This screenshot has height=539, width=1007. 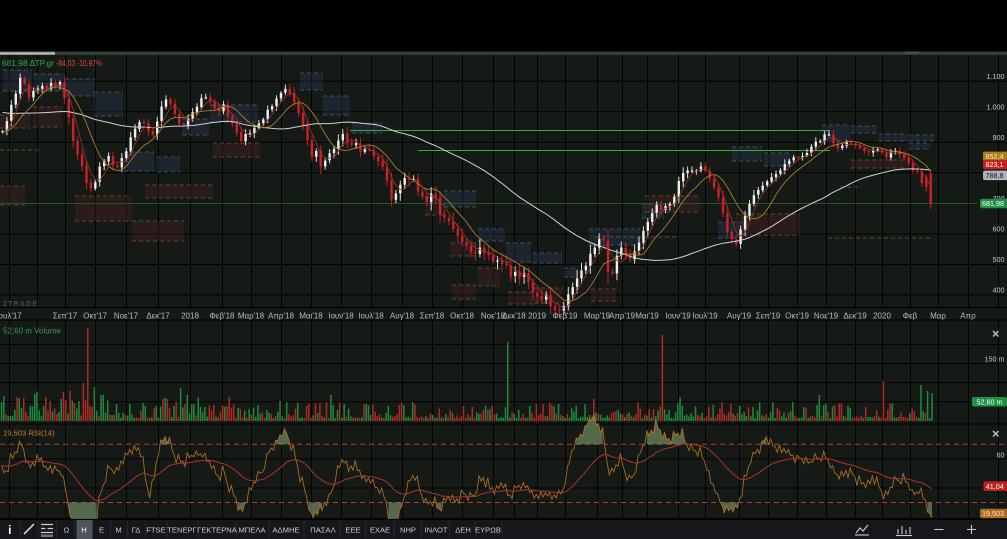 I want to click on svg-text: Ιουν'18, so click(x=341, y=316).